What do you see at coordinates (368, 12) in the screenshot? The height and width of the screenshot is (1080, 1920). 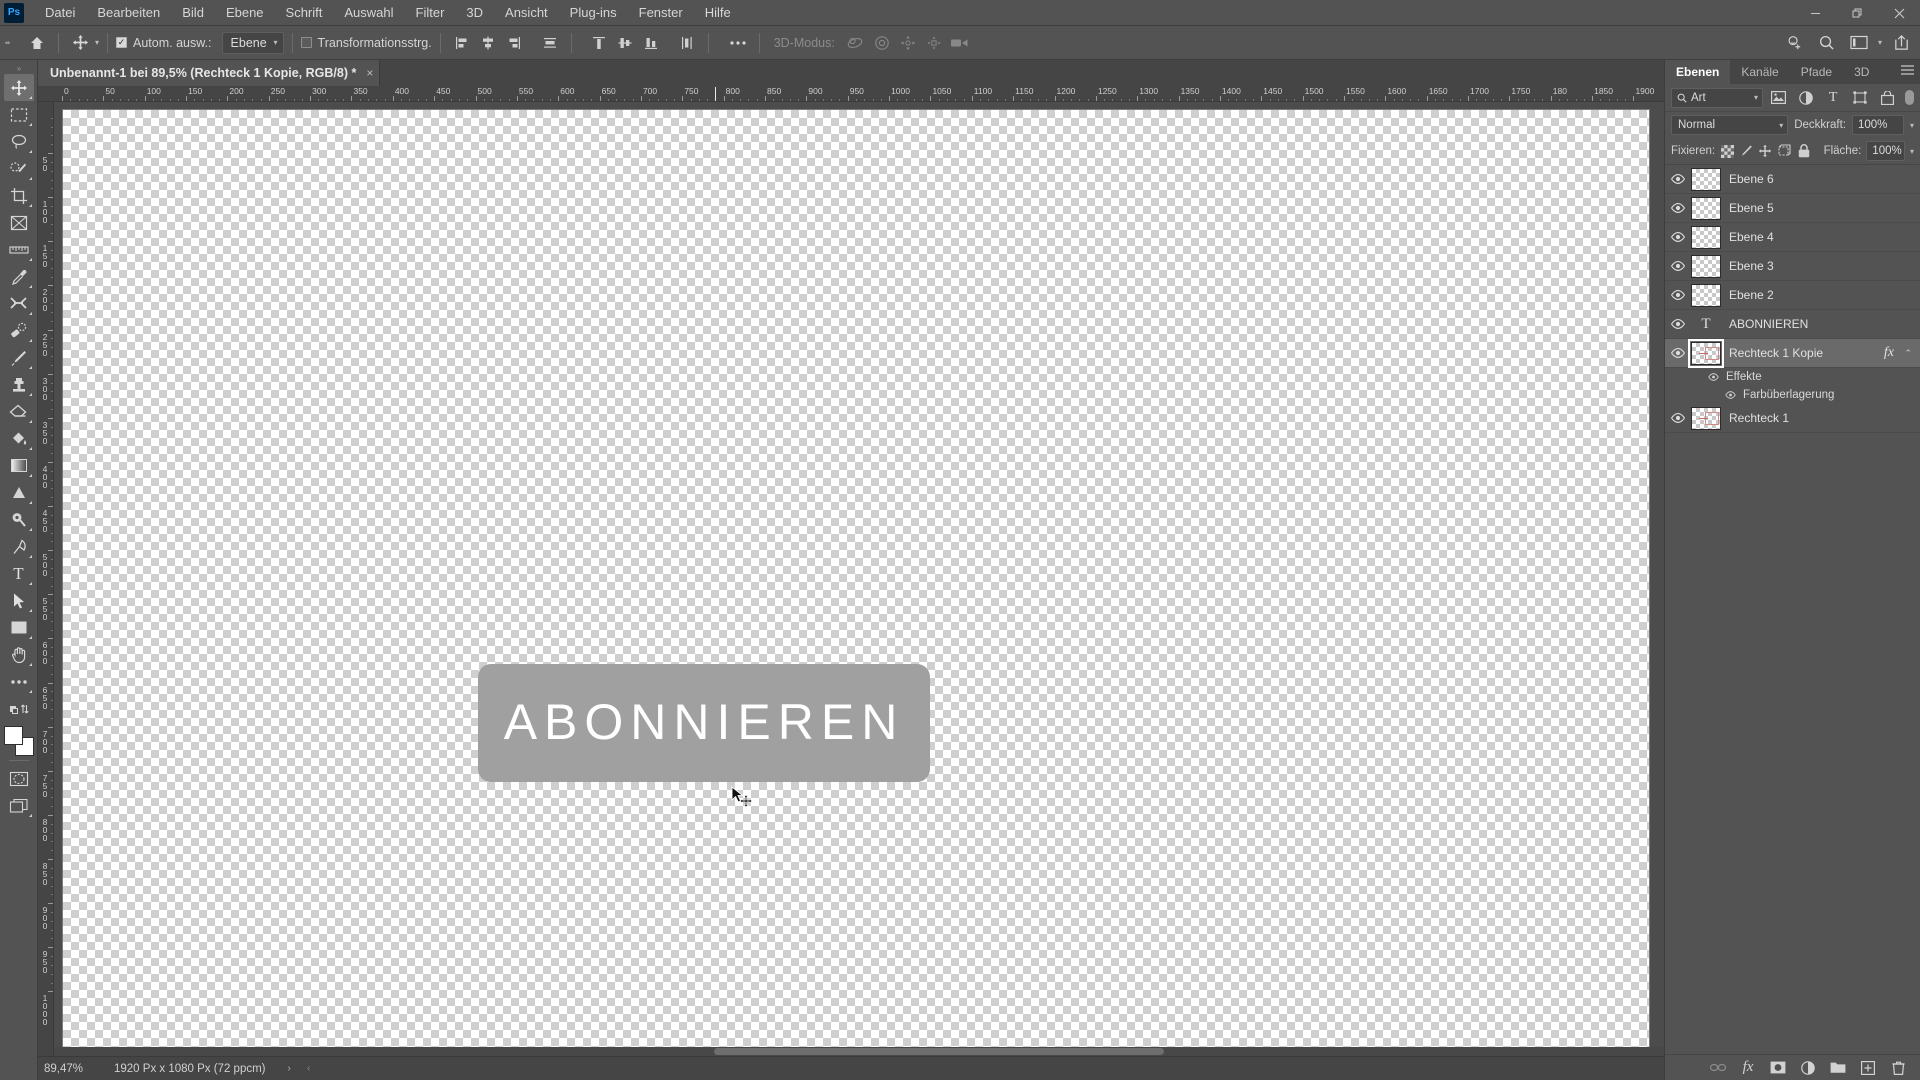 I see `menu-item-auswahl: Auswahl` at bounding box center [368, 12].